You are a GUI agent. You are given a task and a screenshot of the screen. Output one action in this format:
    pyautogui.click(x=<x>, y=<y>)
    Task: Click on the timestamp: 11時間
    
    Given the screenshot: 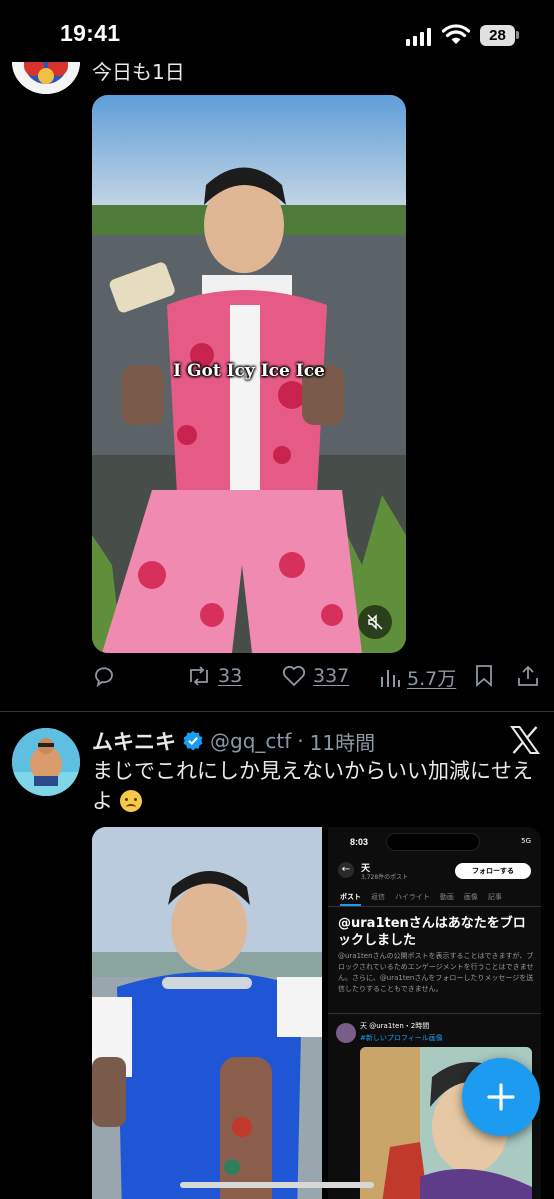 What is the action you would take?
    pyautogui.click(x=342, y=741)
    